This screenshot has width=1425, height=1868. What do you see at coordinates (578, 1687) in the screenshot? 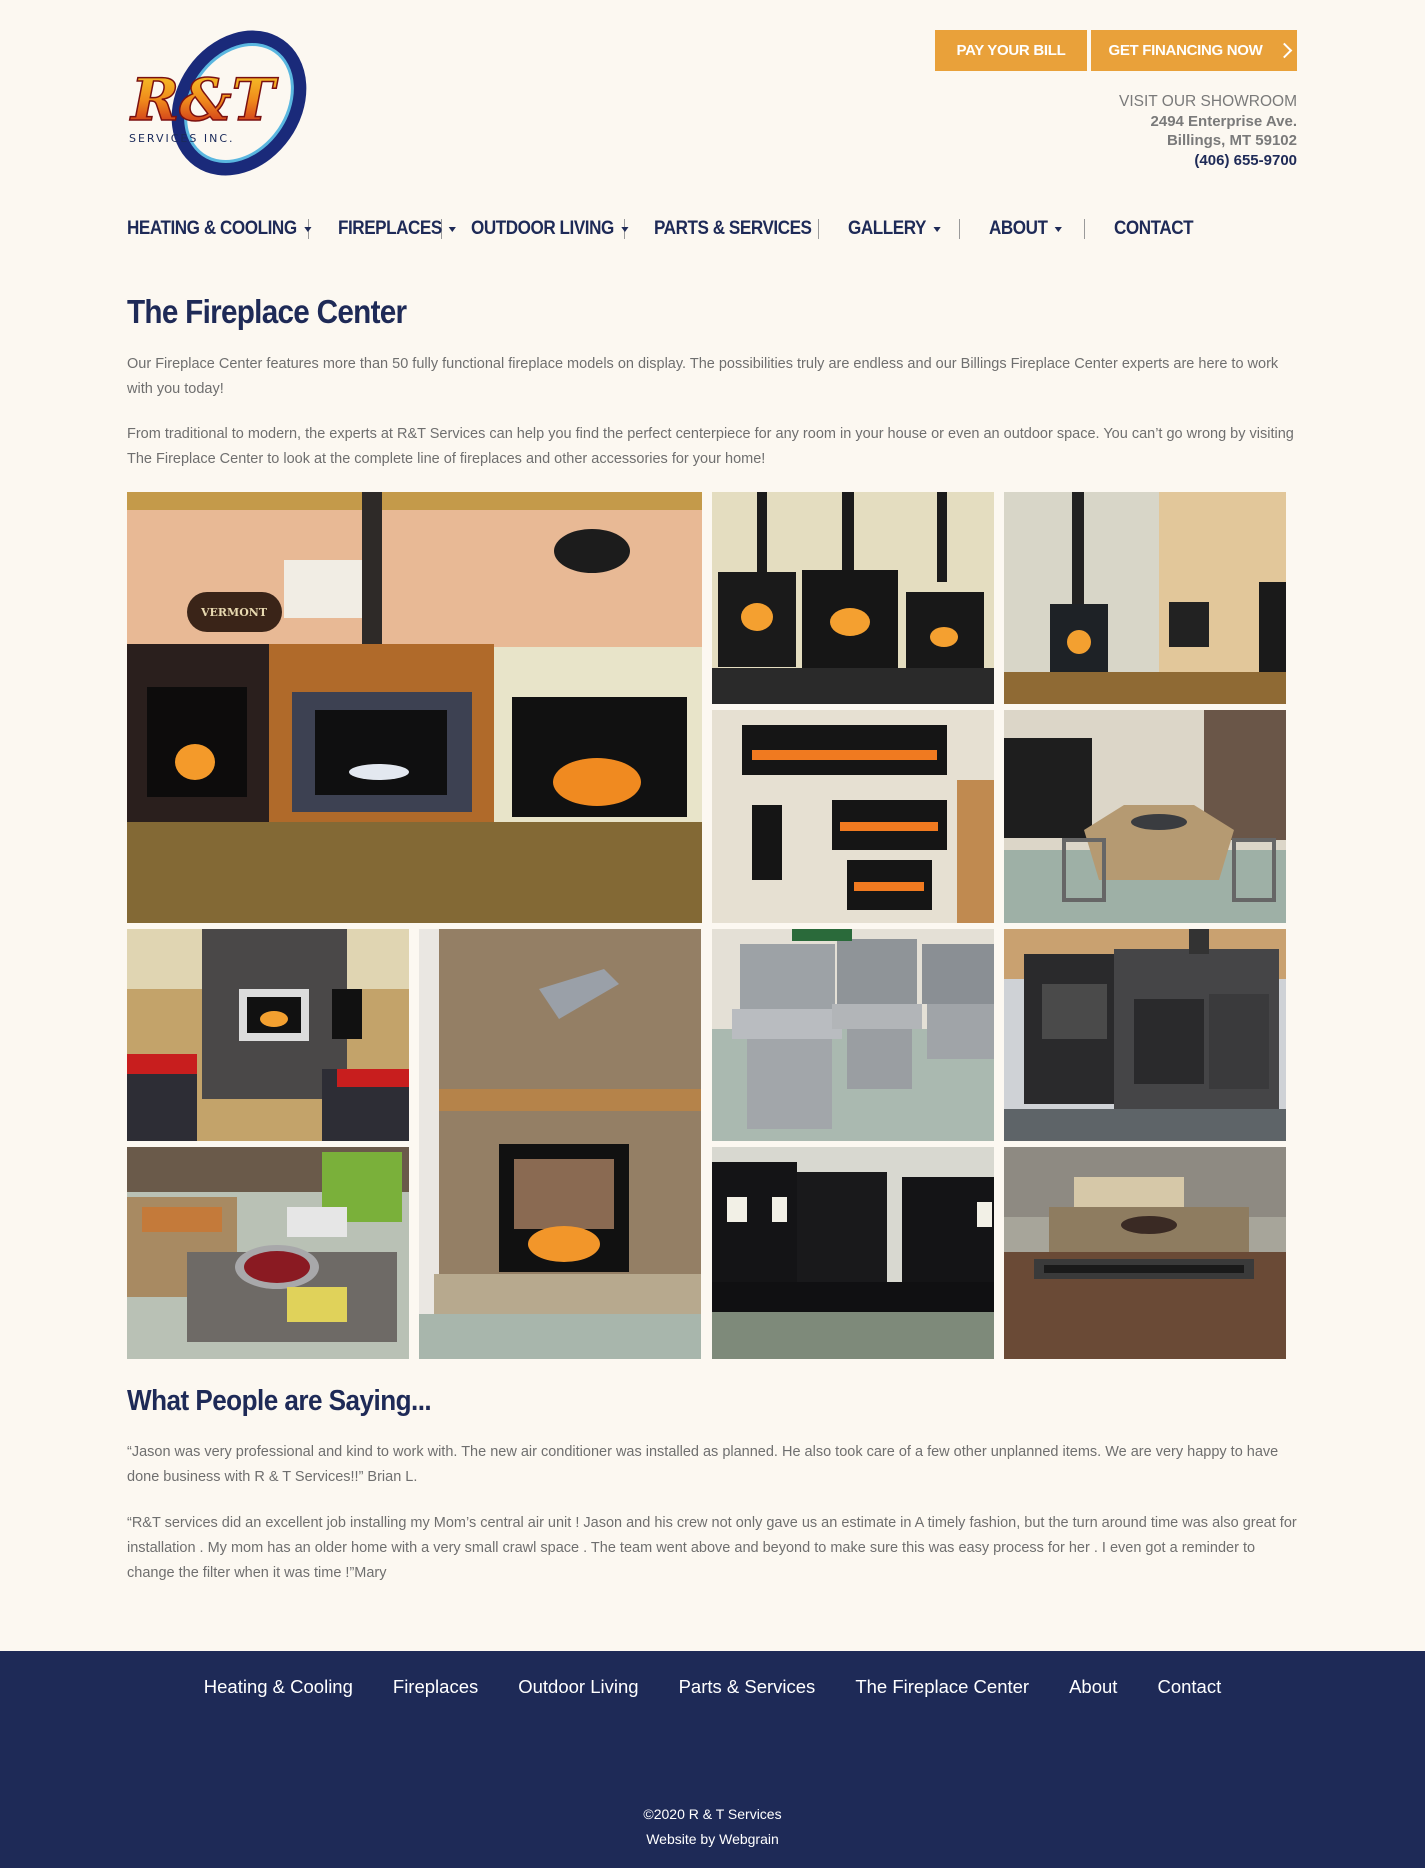
I see `footer-link-outdoor-living: Outdoor Living` at bounding box center [578, 1687].